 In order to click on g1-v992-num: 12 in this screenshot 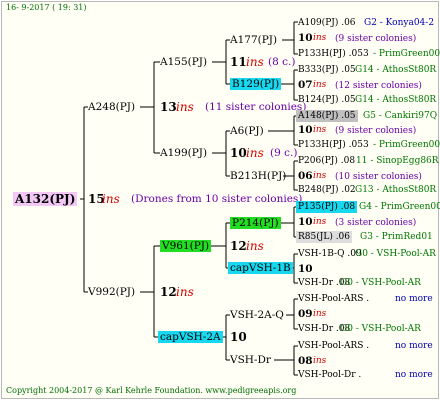, I will do `click(168, 292)`.